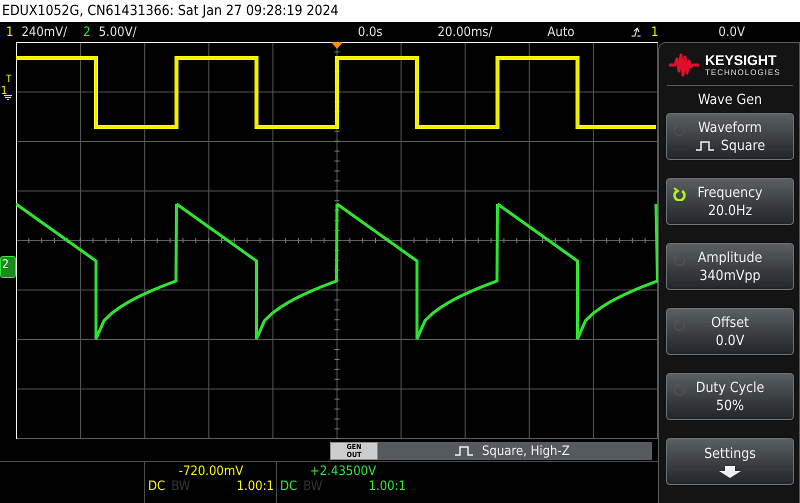 Image resolution: width=800 pixels, height=503 pixels. I want to click on brand-subtitle: TECHNOLOGIES, so click(743, 72).